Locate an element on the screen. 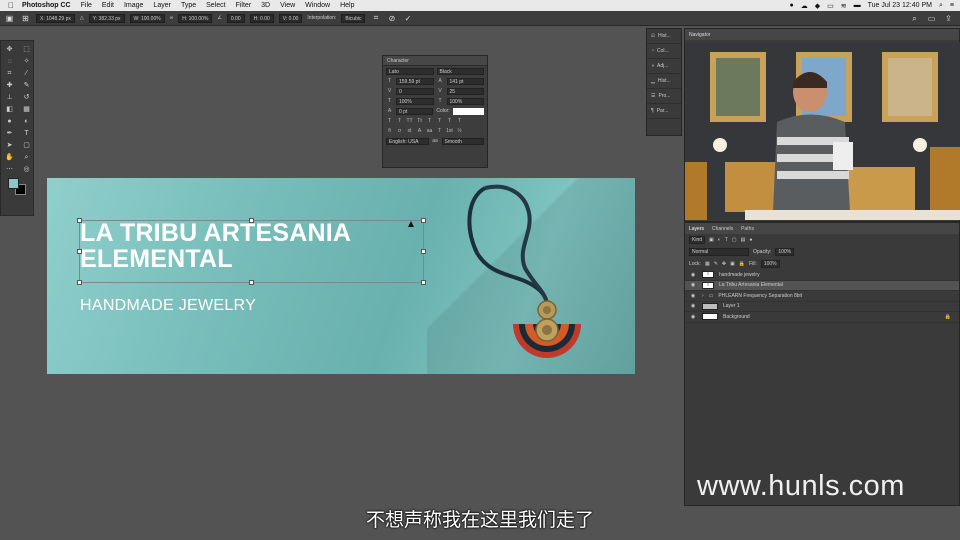 The image size is (960, 540). eyedropper-tool-icon: ⁄ is located at coordinates (26, 74).